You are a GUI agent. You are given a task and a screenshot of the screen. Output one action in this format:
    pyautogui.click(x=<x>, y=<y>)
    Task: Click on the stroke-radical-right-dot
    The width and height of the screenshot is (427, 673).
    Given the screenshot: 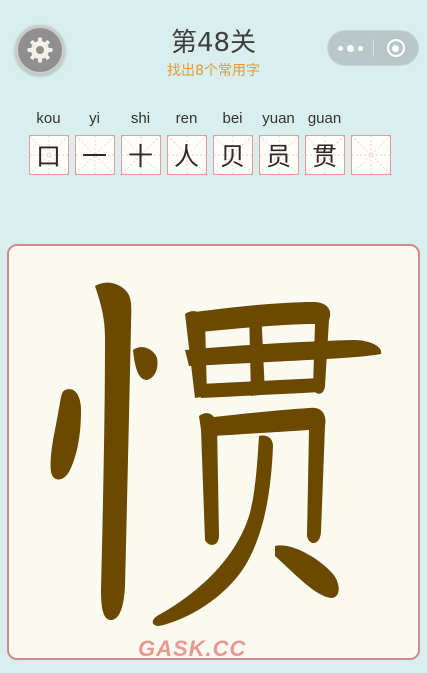 What is the action you would take?
    pyautogui.click(x=145, y=363)
    